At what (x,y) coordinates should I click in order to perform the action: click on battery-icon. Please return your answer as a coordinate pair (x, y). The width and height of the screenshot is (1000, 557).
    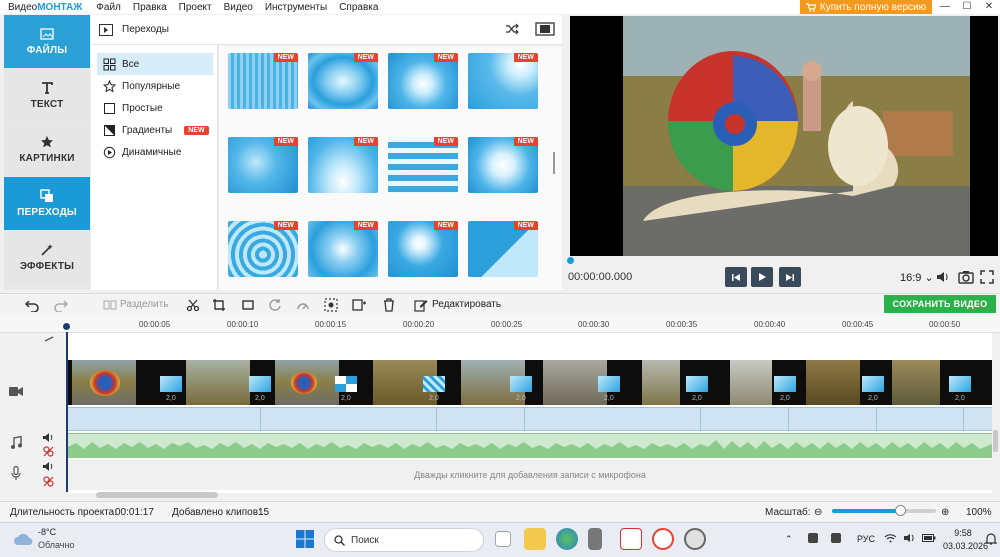
    Looking at the image, I should click on (929, 538).